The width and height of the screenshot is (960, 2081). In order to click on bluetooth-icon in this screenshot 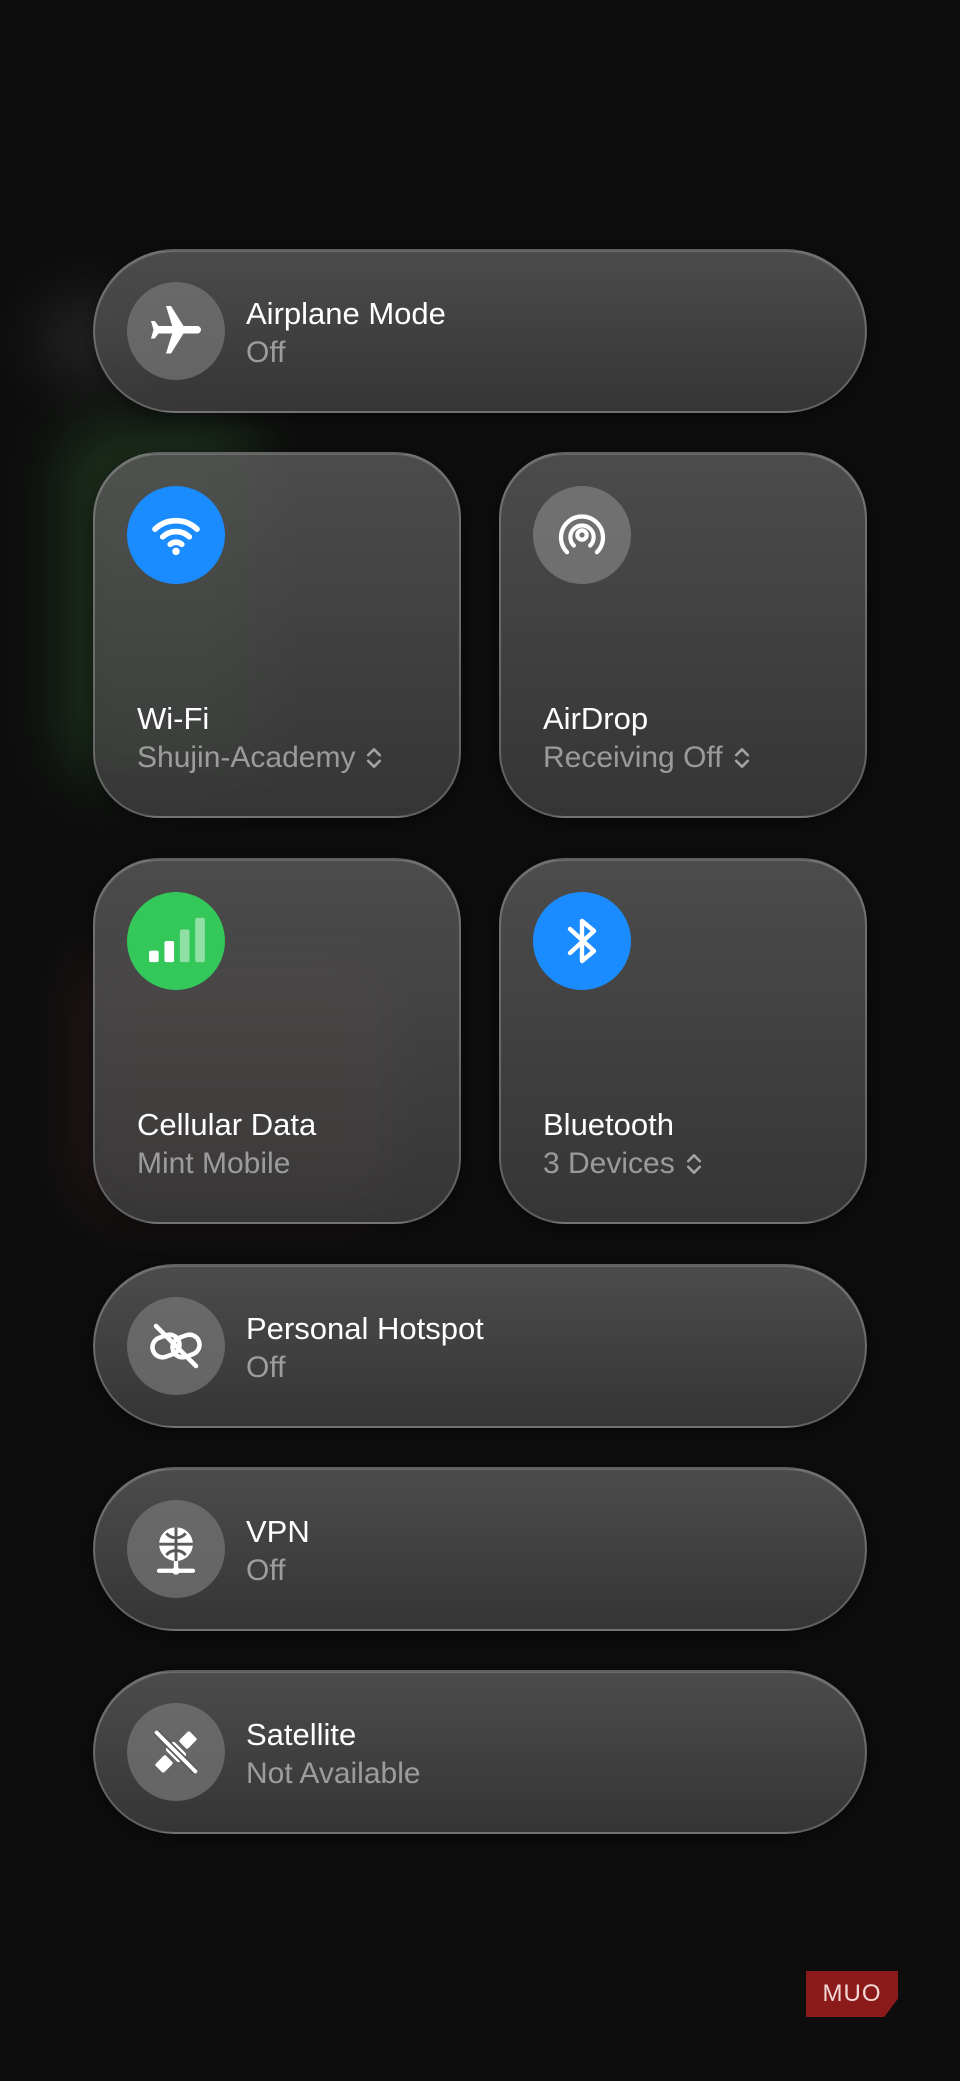, I will do `click(582, 941)`.